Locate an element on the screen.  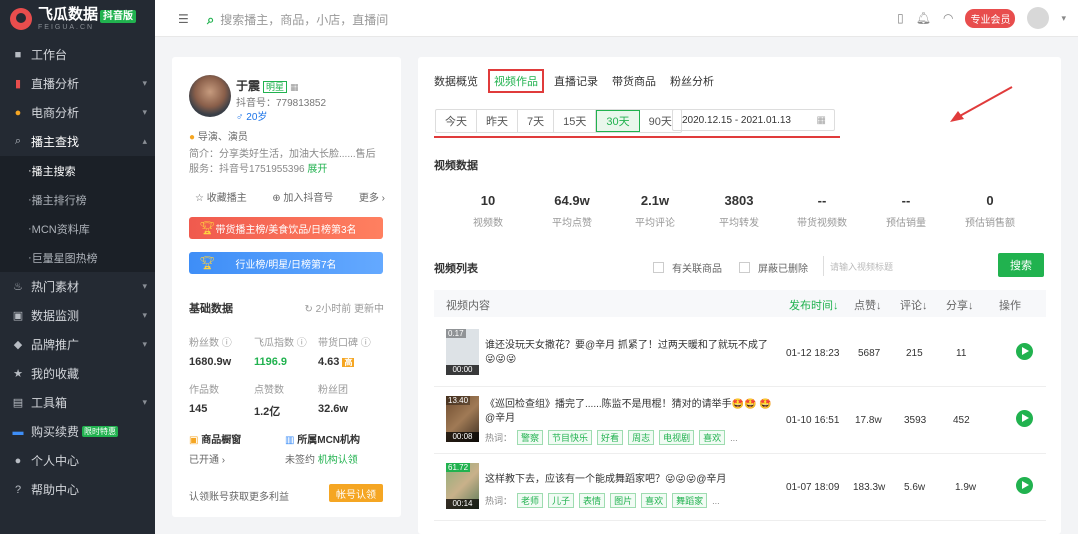
day-option-today: 今天 is located at coordinates (456, 121).